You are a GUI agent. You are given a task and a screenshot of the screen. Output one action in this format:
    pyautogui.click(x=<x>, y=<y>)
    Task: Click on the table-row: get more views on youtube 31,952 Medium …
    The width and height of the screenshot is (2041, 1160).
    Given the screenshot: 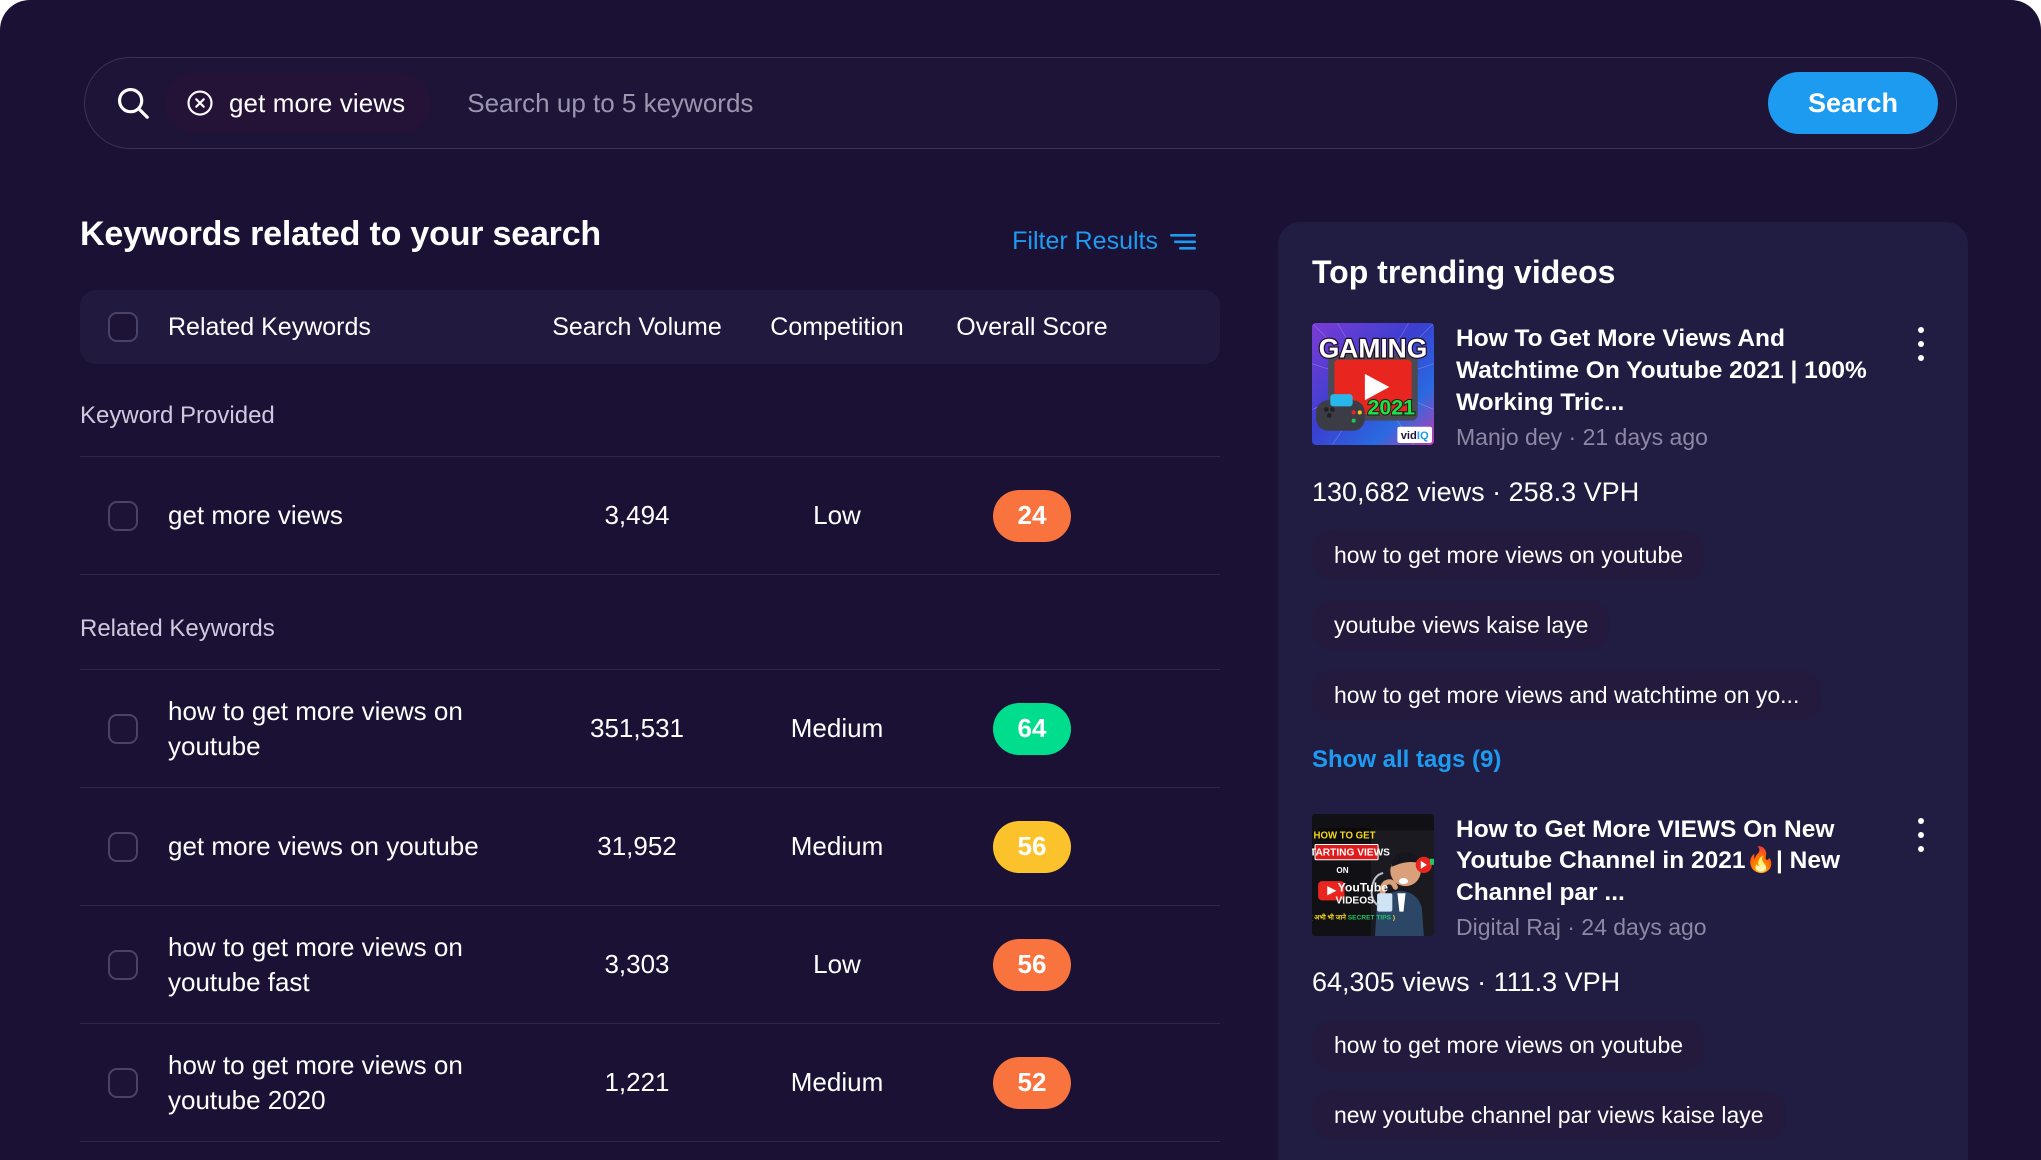 What is the action you would take?
    pyautogui.click(x=650, y=847)
    